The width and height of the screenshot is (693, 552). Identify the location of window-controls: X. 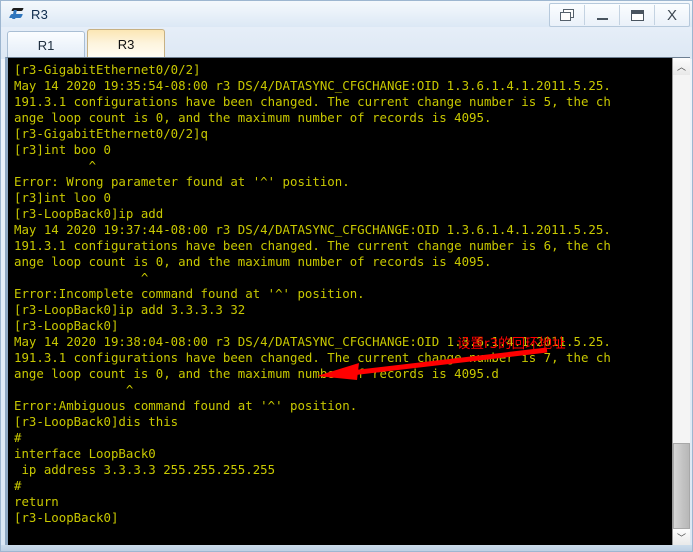
(619, 15).